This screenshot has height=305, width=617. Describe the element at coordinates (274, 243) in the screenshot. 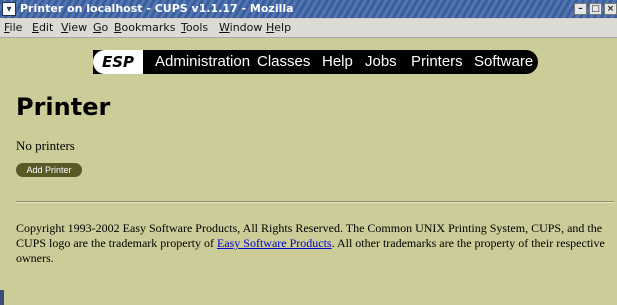

I see `easy-software-products-link: Easy Software Products` at that location.